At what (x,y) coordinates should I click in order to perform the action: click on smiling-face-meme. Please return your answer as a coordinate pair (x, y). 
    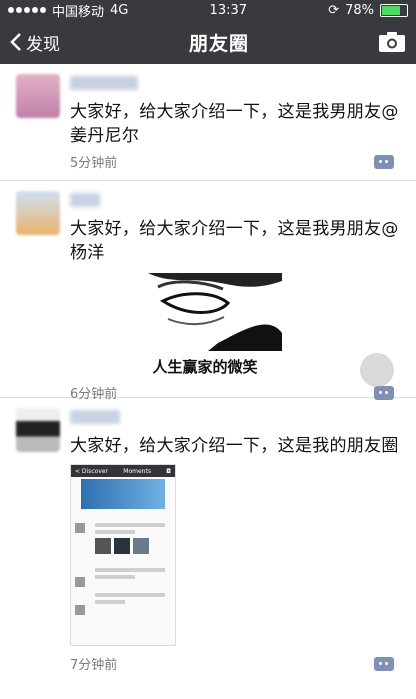
    Looking at the image, I should click on (205, 312).